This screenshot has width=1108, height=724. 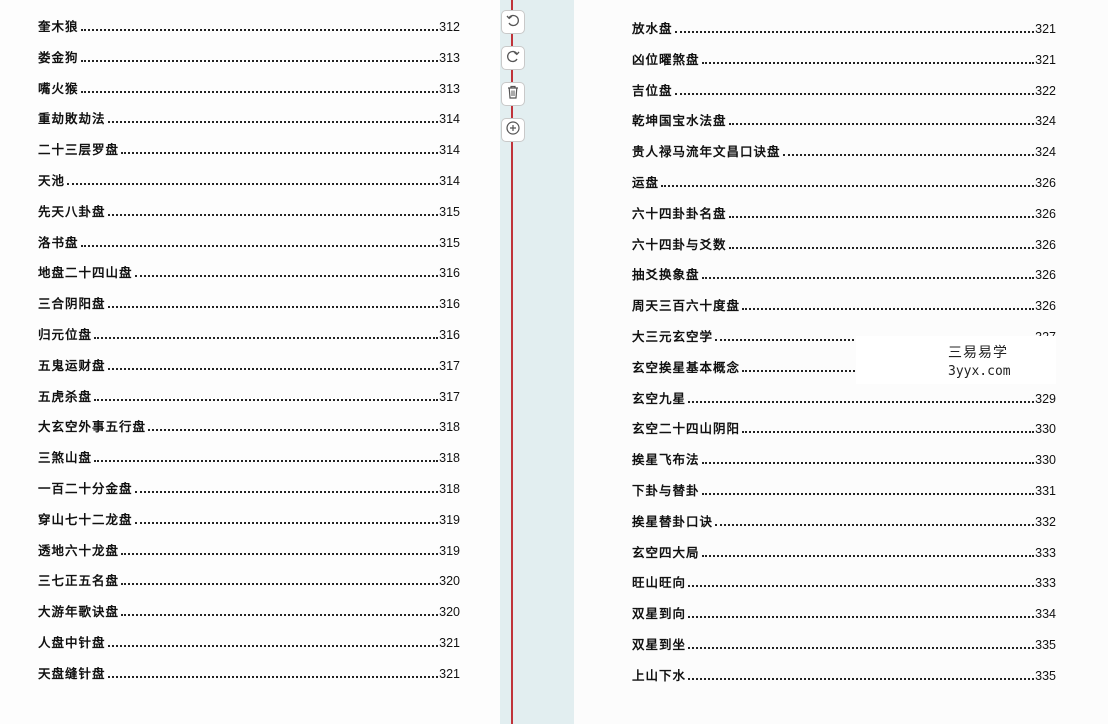 I want to click on toc-entry: 玄空二十四山阴阳 330, so click(x=844, y=429).